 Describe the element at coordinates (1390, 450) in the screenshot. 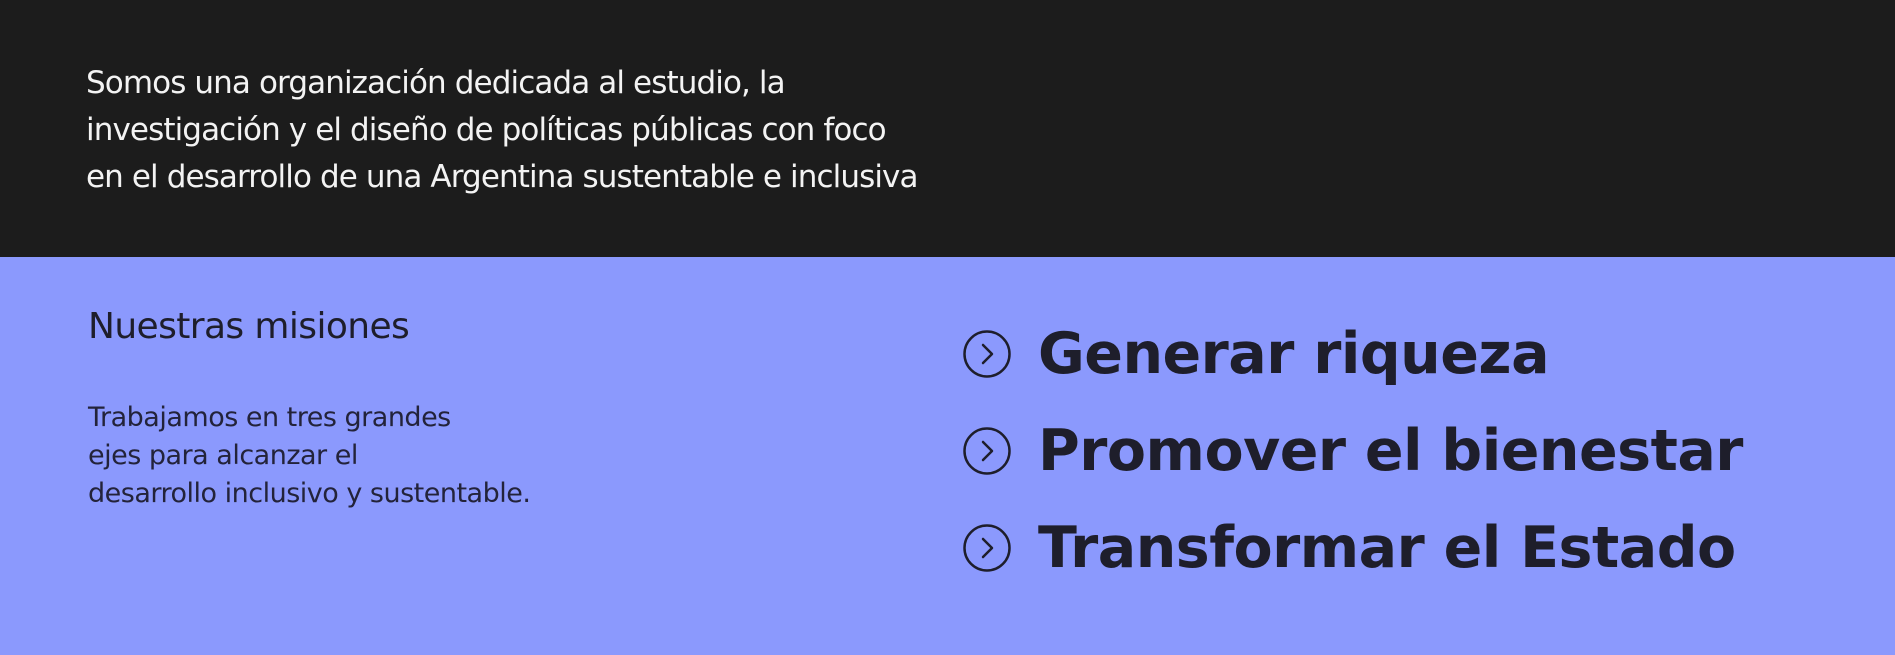

I see `mission-label: Promover el bienestar` at that location.